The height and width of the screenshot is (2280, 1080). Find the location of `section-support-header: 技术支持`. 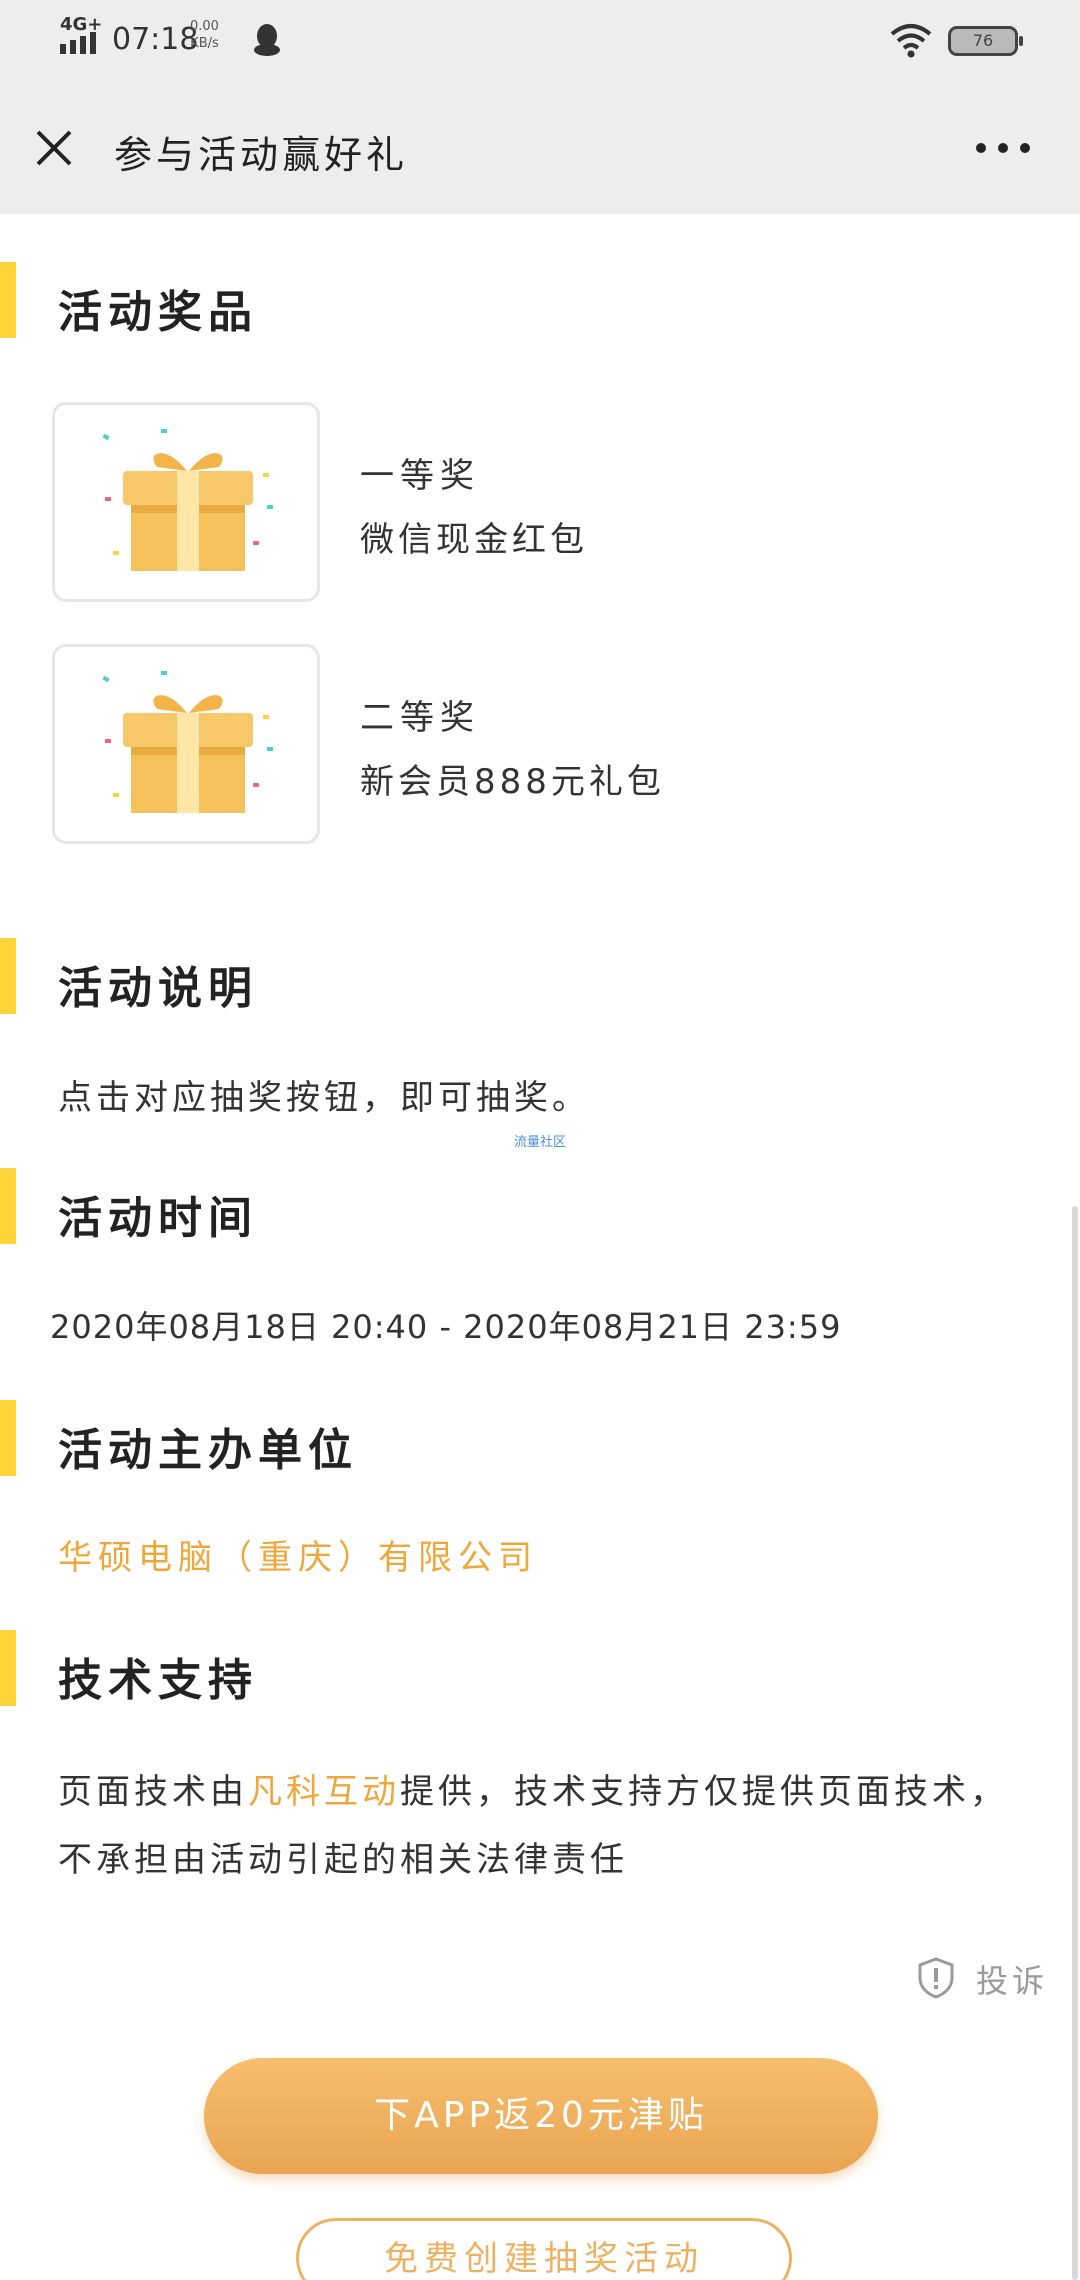

section-support-header: 技术支持 is located at coordinates (540, 1668).